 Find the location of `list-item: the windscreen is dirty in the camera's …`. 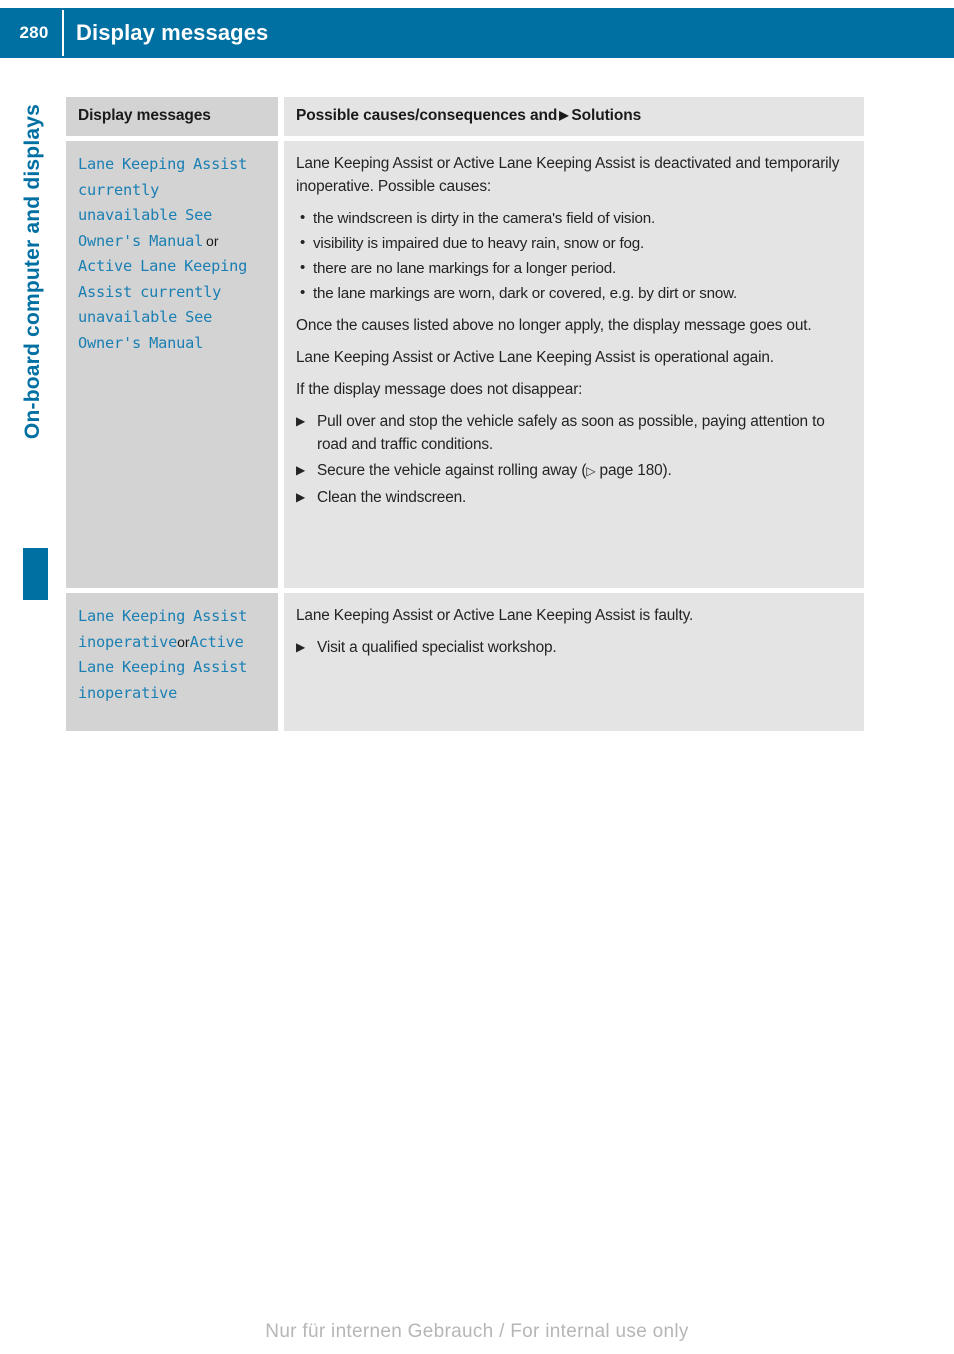

list-item: the windscreen is dirty in the camera's … is located at coordinates (574, 218).